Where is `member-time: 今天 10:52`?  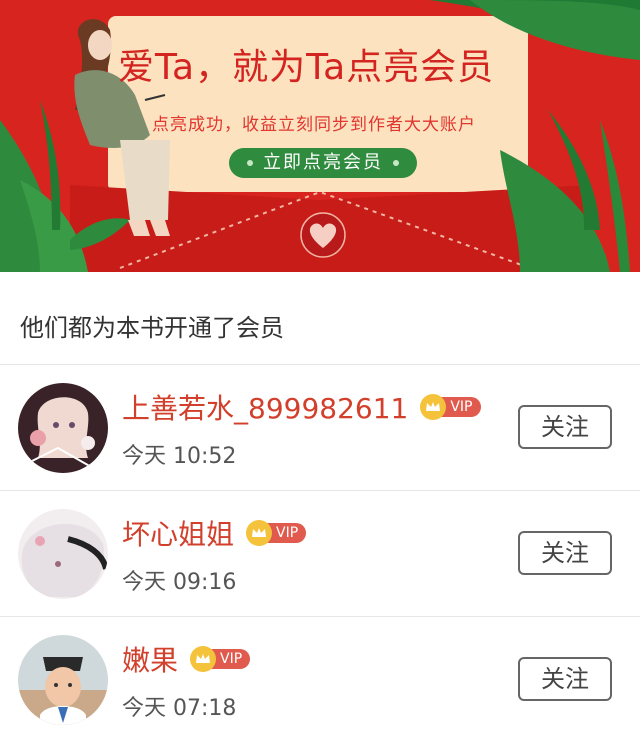 member-time: 今天 10:52 is located at coordinates (179, 456).